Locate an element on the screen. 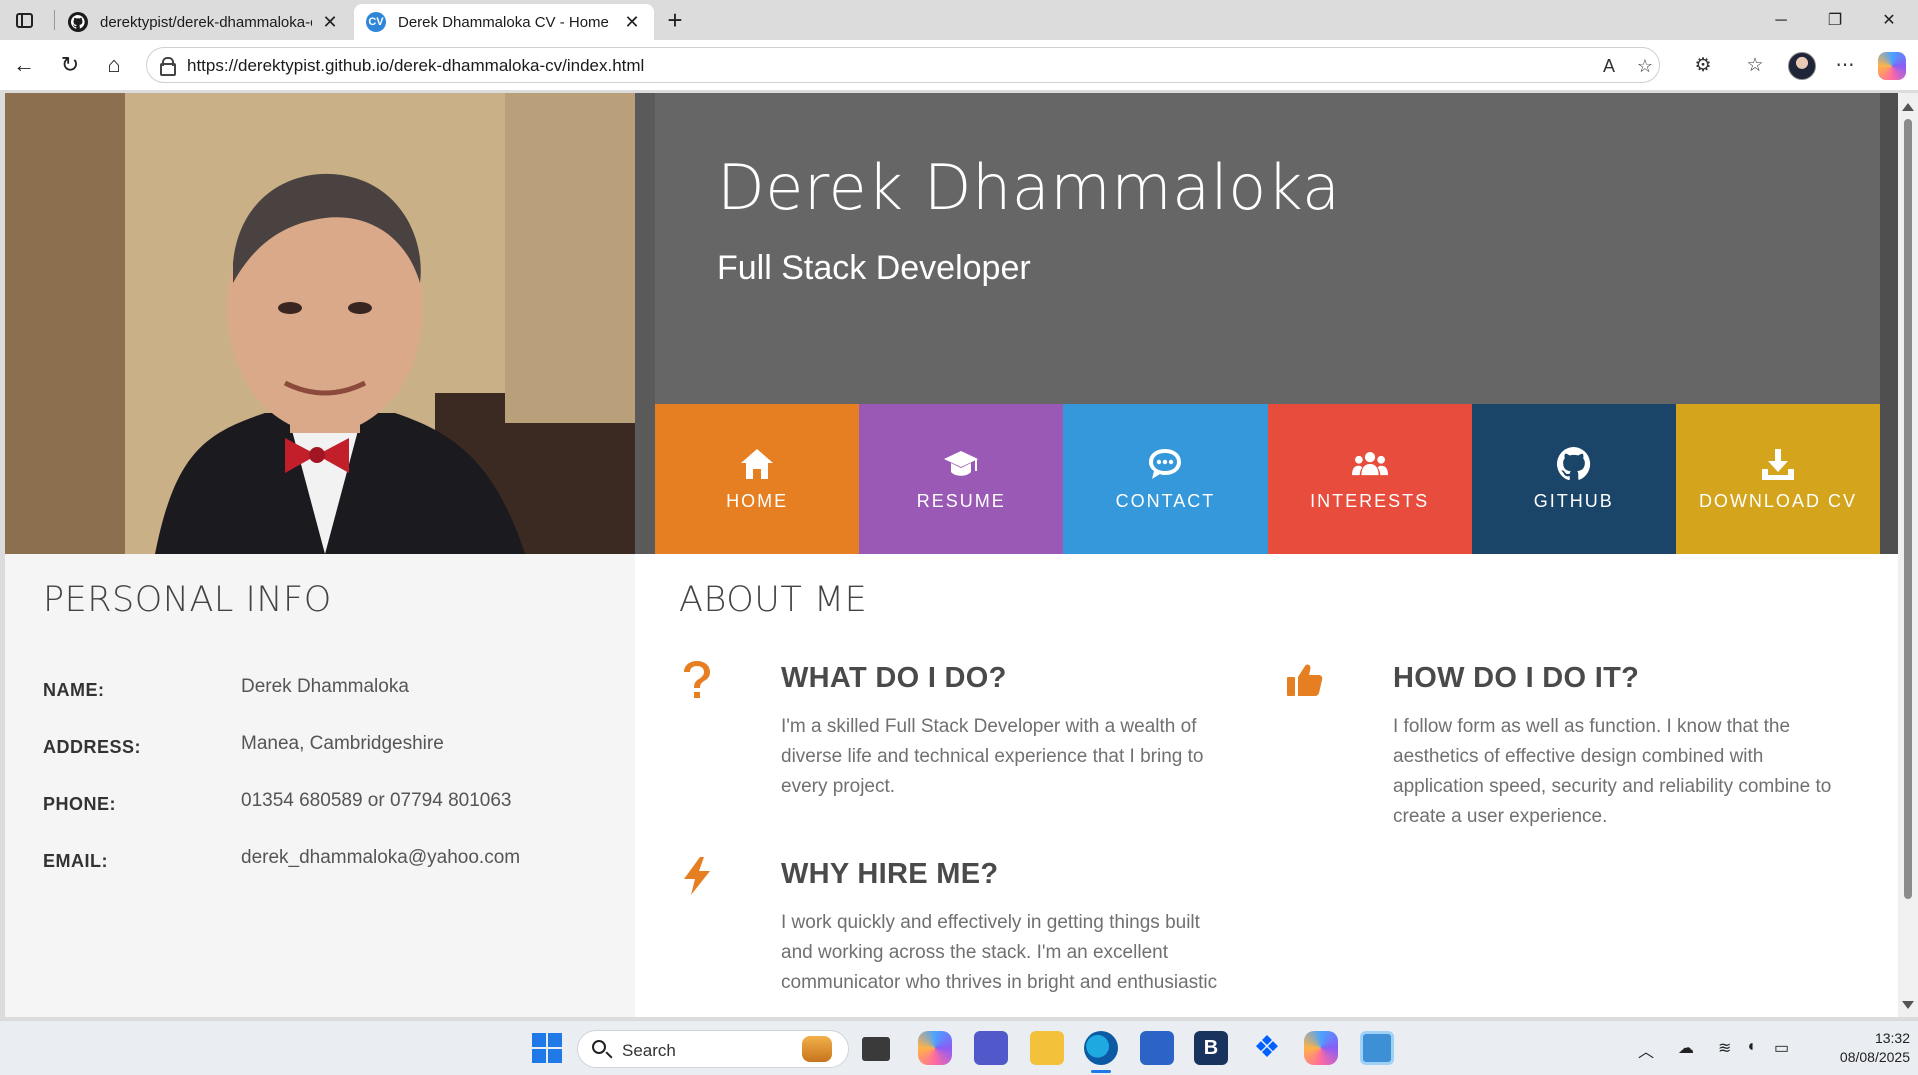  edge-icon is located at coordinates (1101, 1048).